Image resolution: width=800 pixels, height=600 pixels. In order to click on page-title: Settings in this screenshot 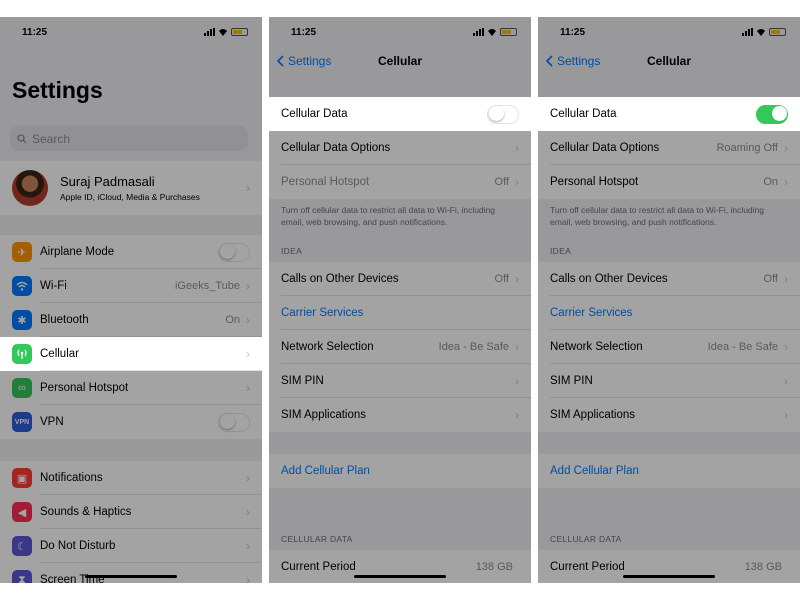, I will do `click(57, 90)`.